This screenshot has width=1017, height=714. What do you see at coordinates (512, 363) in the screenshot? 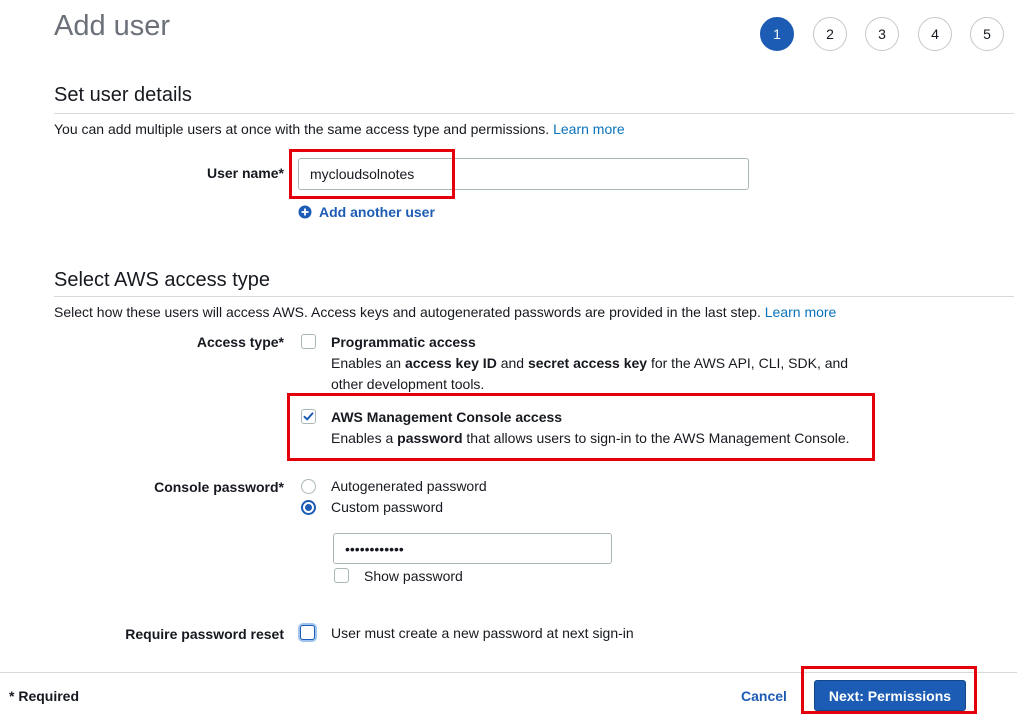
I see `programmatic-desc-part: and` at bounding box center [512, 363].